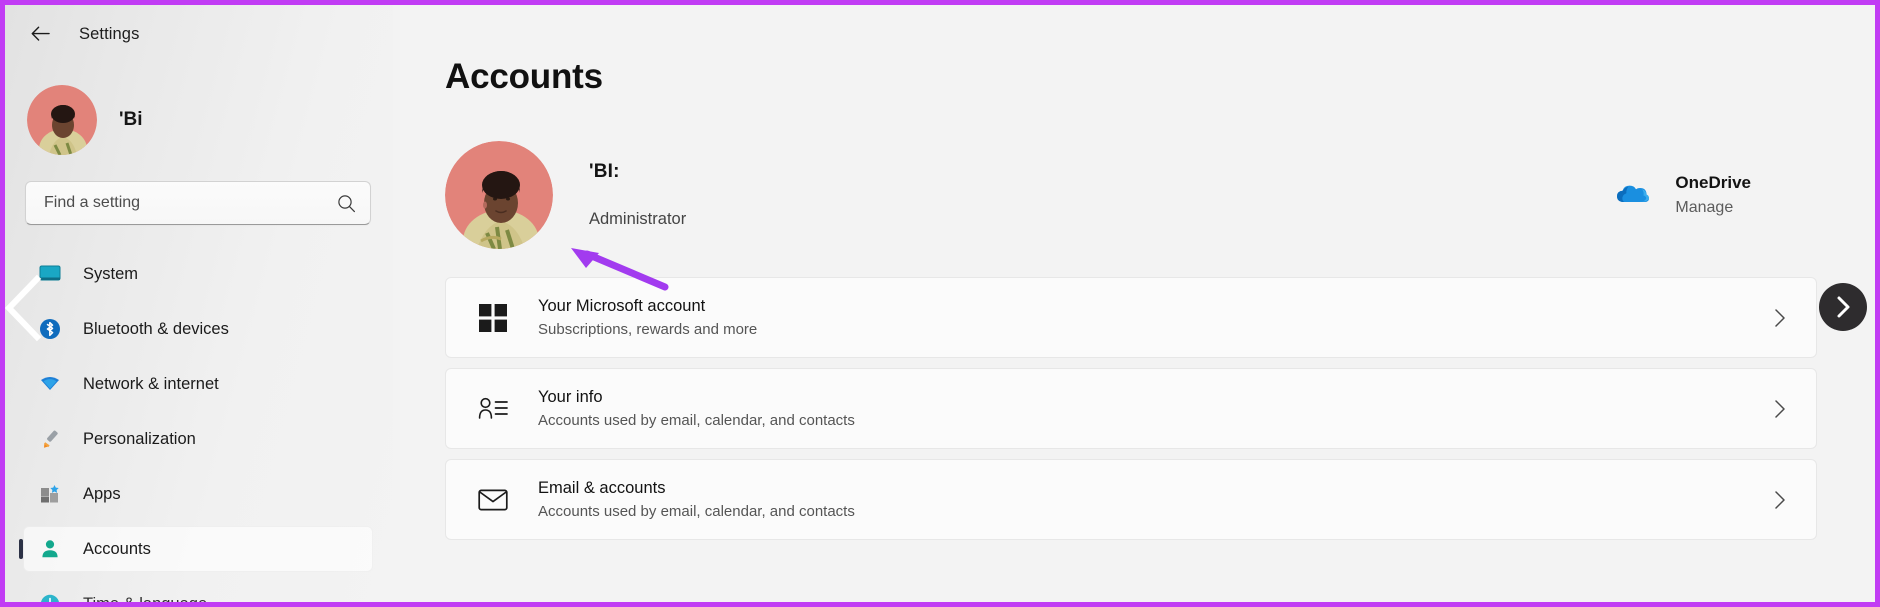 Image resolution: width=1880 pixels, height=607 pixels. Describe the element at coordinates (1713, 182) in the screenshot. I see `onedrive-title: OneDrive` at that location.